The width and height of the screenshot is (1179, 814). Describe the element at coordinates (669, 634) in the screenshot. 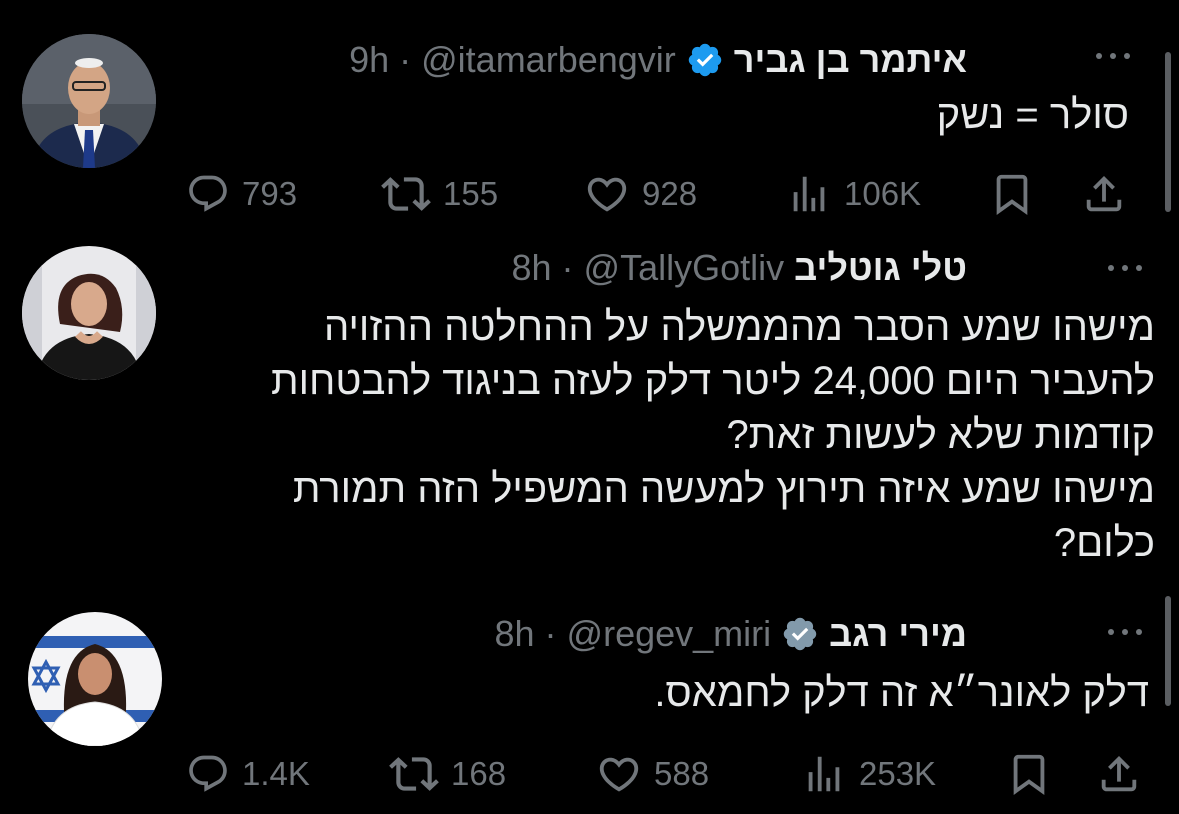

I see `author-handle: @regev_miri` at that location.